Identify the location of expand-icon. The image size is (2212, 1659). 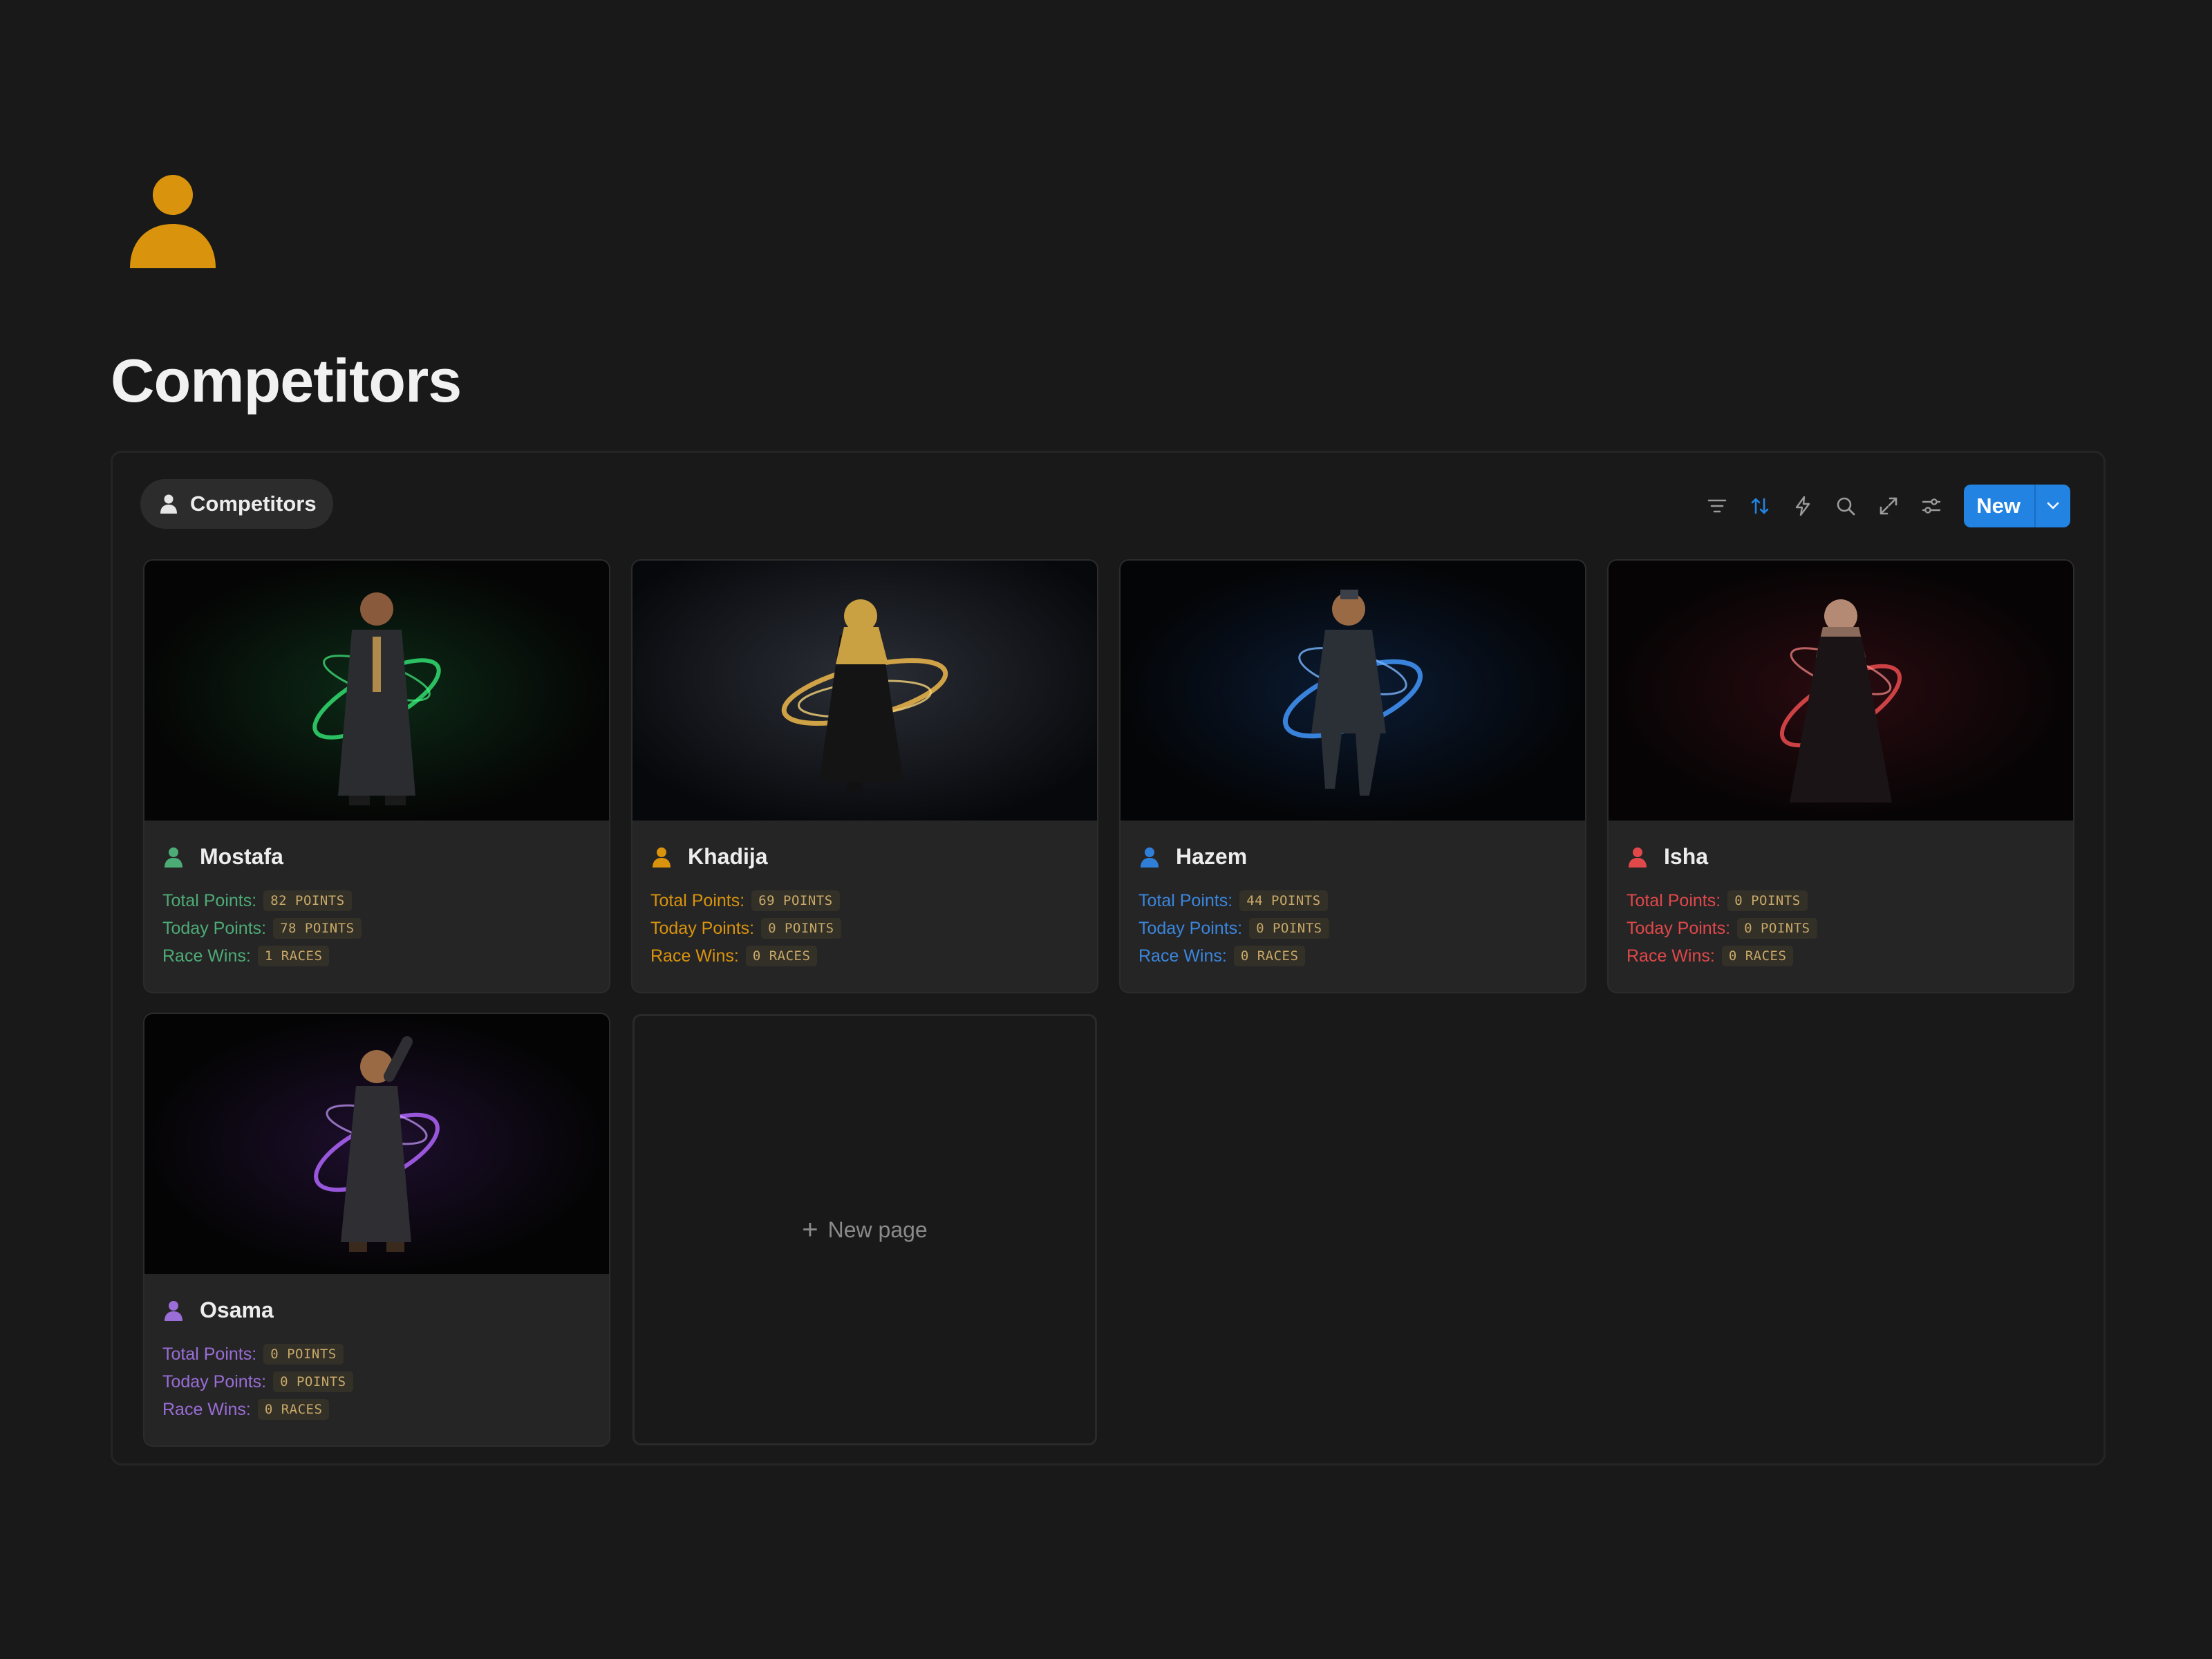
(1888, 506).